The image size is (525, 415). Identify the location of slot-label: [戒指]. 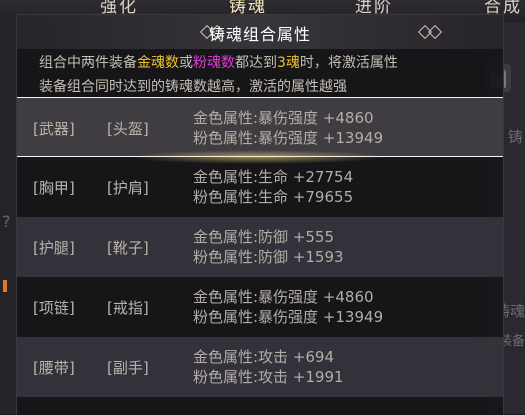
(128, 308).